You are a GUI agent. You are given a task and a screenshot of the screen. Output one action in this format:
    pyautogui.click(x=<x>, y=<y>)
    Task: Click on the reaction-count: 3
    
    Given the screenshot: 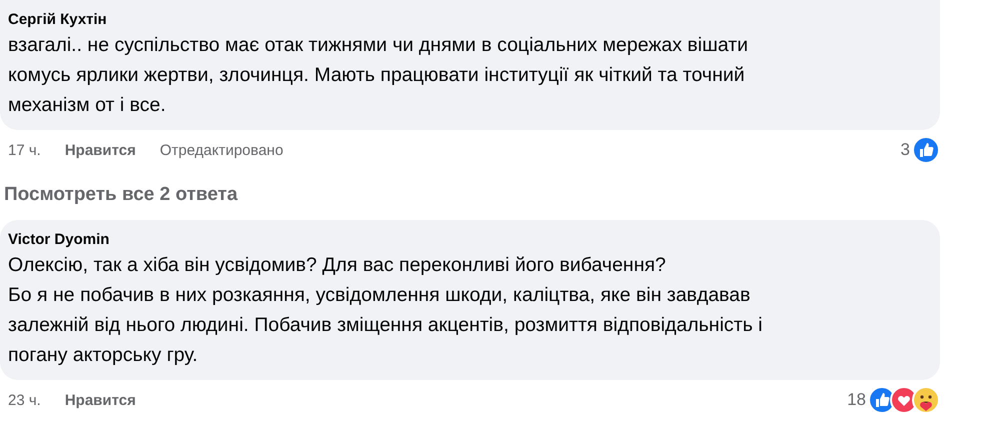 What is the action you would take?
    pyautogui.click(x=905, y=150)
    